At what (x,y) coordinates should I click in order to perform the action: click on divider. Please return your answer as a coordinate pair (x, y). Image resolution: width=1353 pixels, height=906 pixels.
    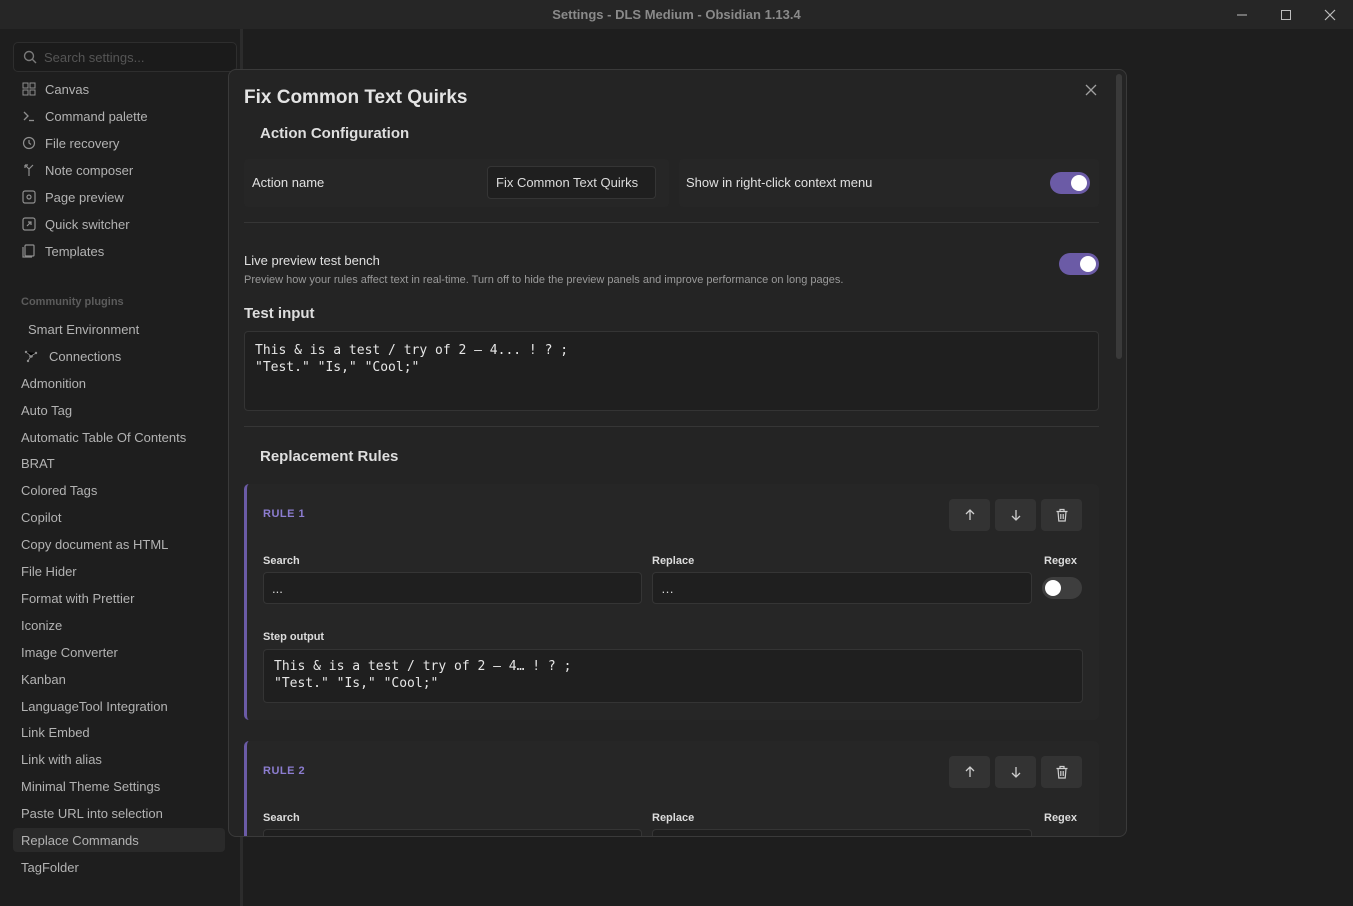
    Looking at the image, I should click on (671, 222).